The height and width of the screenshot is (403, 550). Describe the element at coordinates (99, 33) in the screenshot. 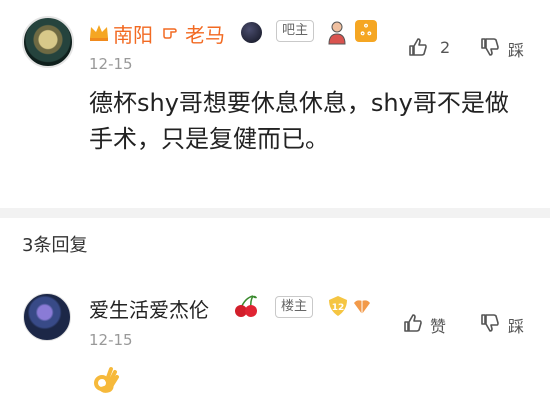

I see `crown-icon` at that location.